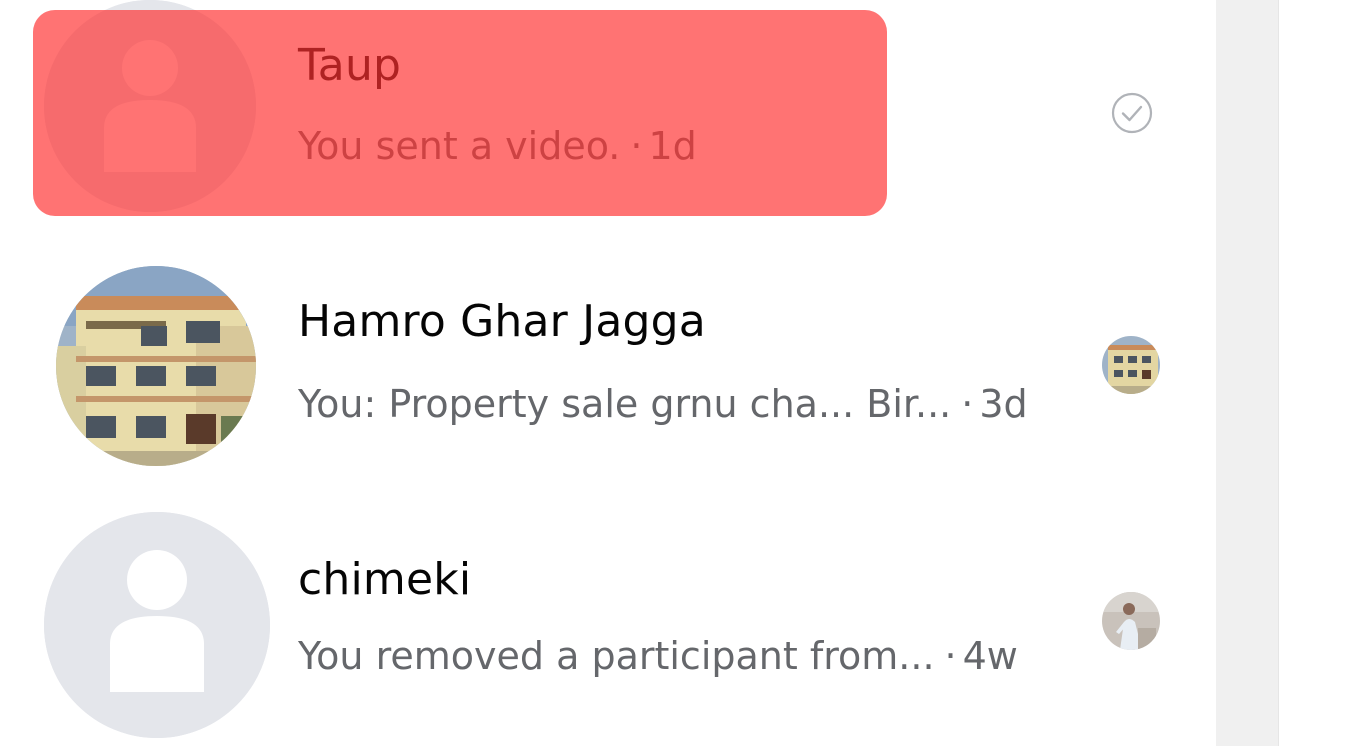 The width and height of the screenshot is (1366, 746). Describe the element at coordinates (156, 366) in the screenshot. I see `building-photo-avatar` at that location.